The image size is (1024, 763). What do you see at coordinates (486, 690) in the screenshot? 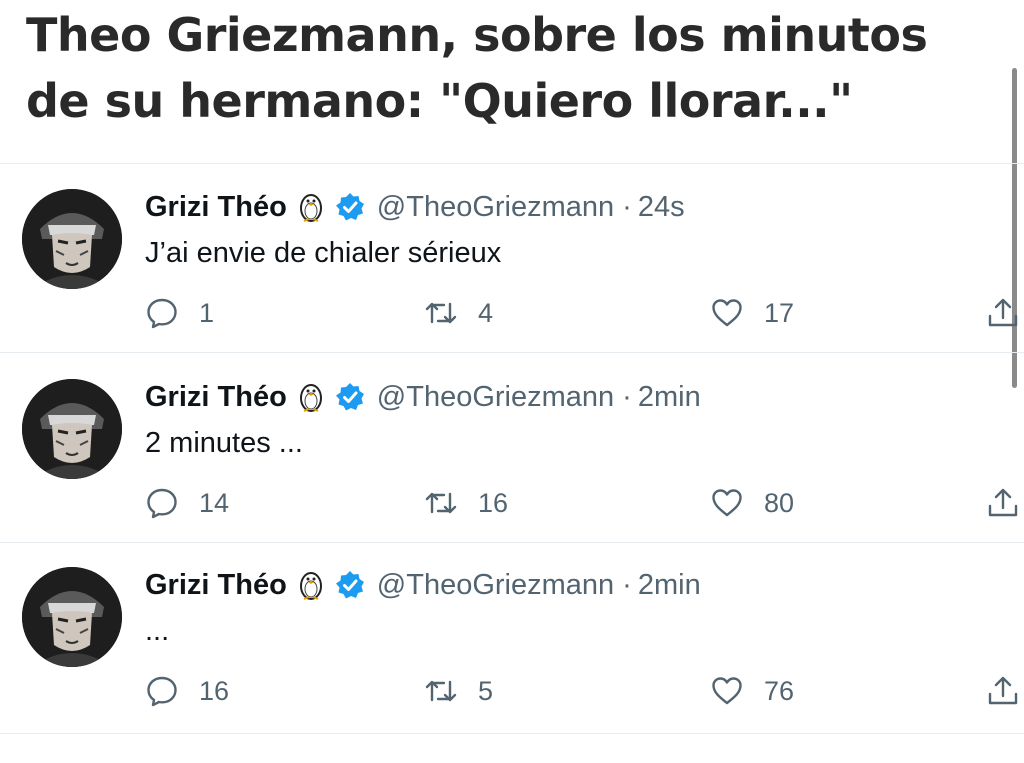
I see `retweet-count: 5` at bounding box center [486, 690].